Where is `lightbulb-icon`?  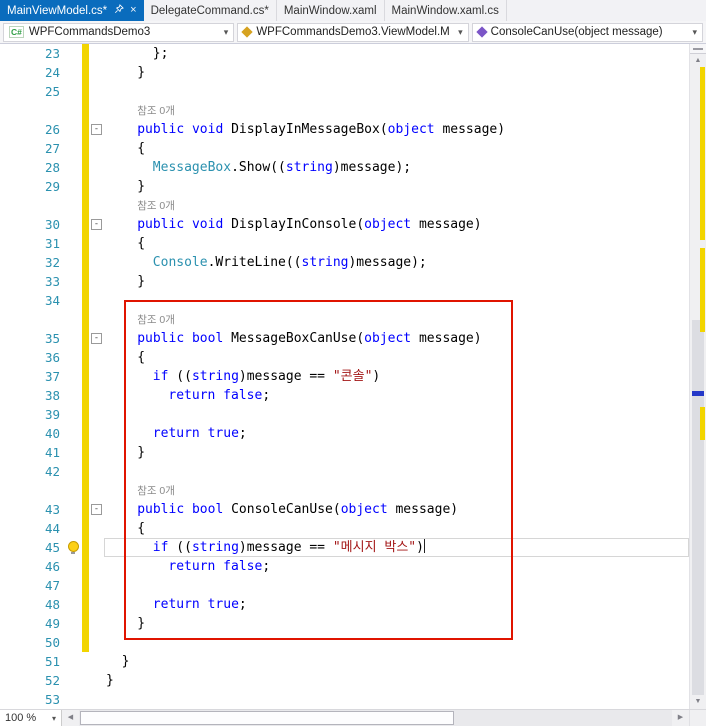
lightbulb-icon is located at coordinates (73, 547).